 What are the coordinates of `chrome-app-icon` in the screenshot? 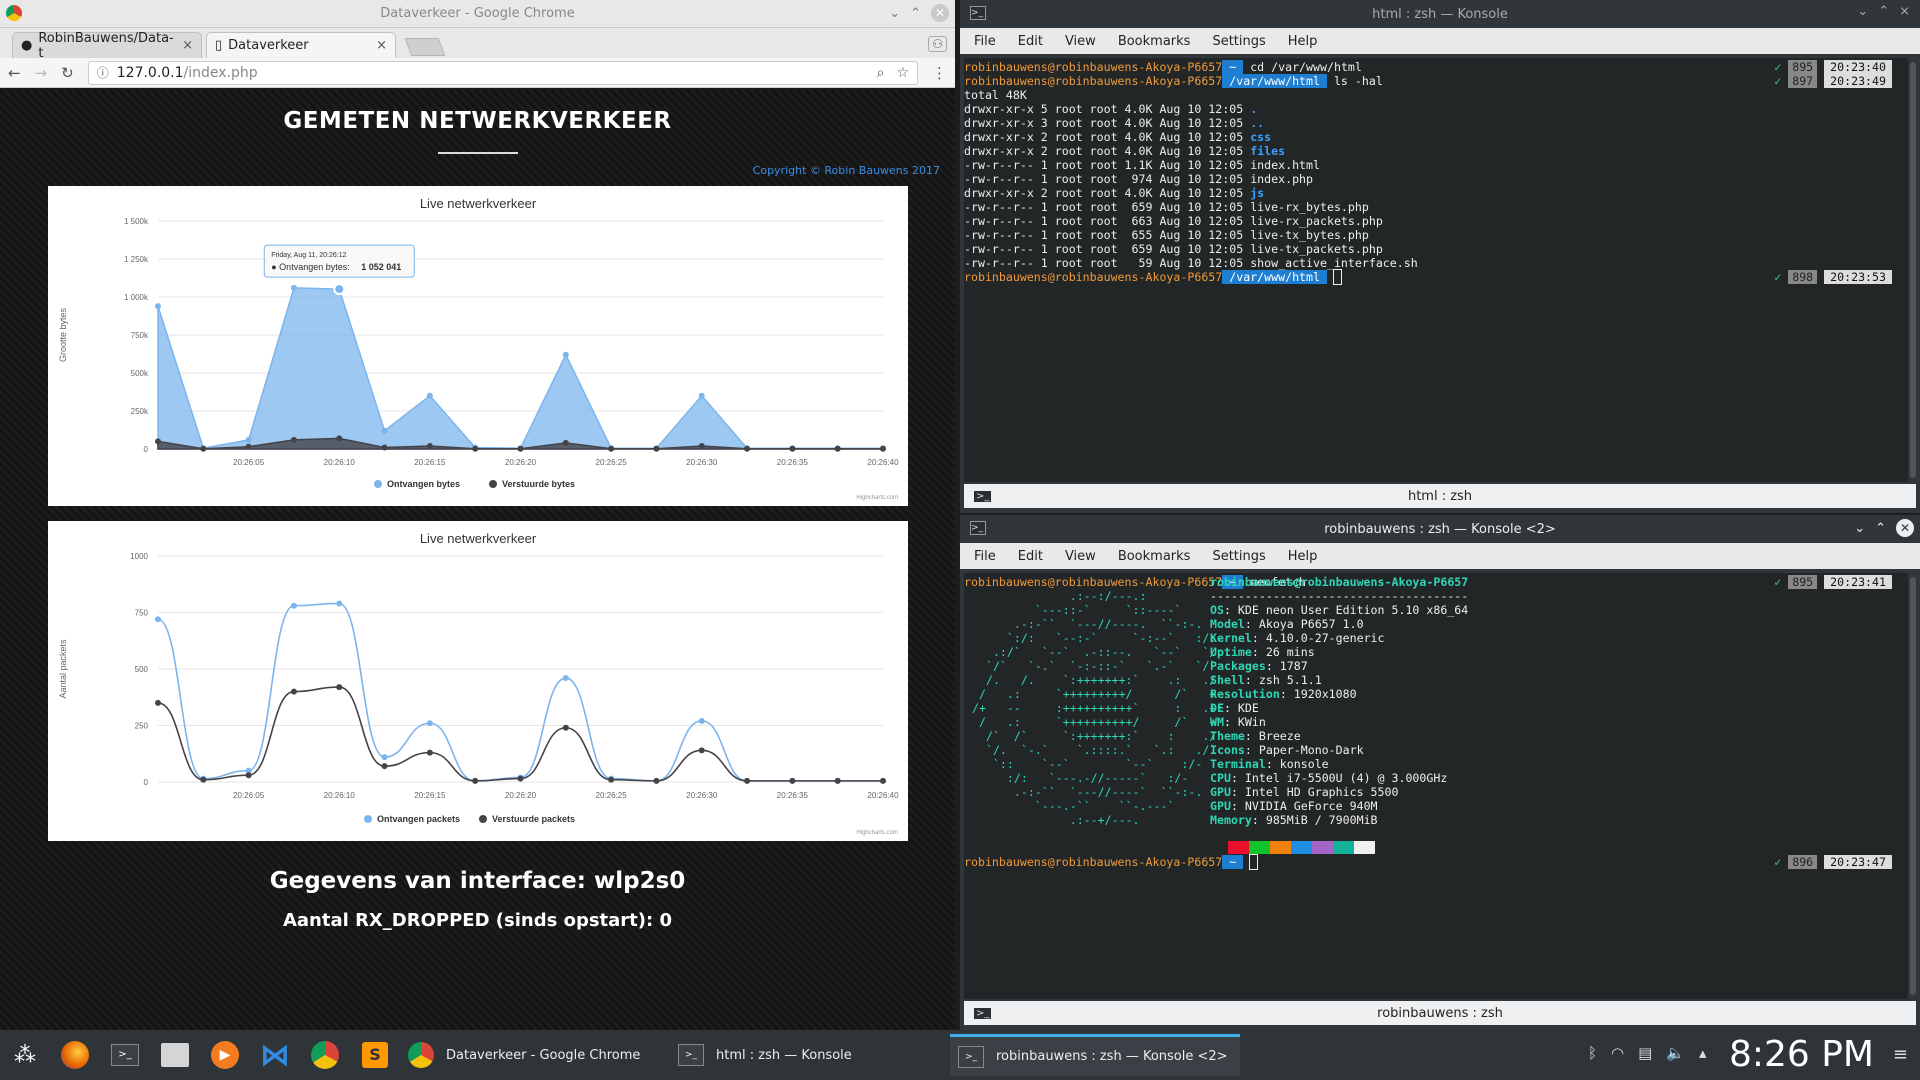 It's located at (325, 1055).